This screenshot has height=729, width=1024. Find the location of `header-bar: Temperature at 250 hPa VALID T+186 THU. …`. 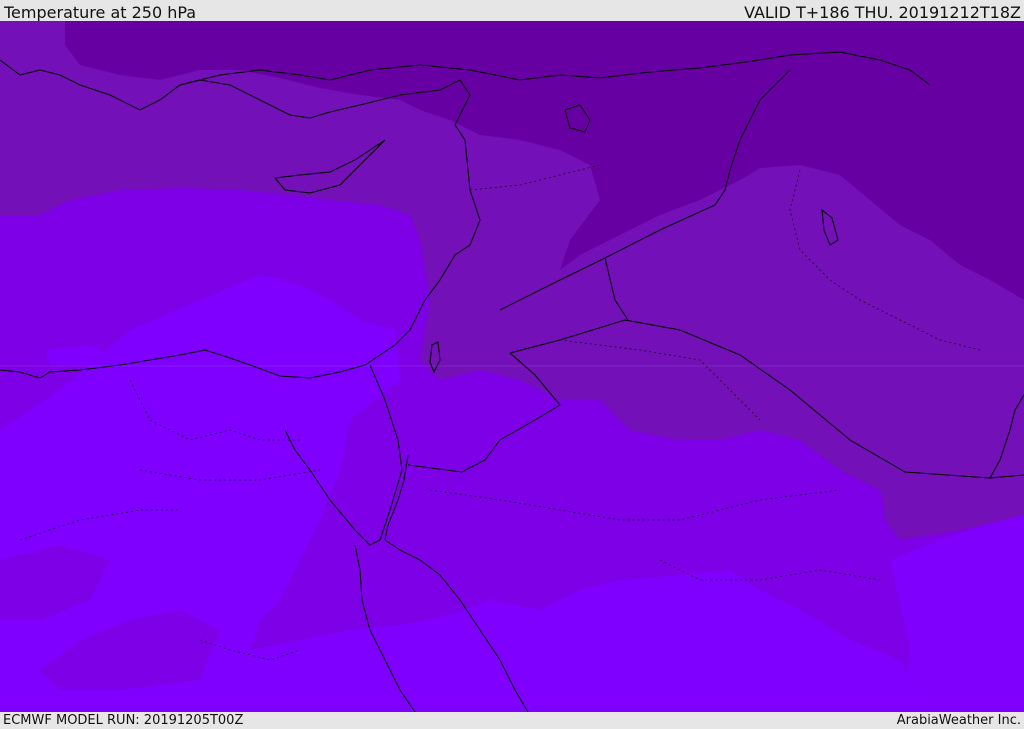

header-bar: Temperature at 250 hPa VALID T+186 THU. … is located at coordinates (512, 11).